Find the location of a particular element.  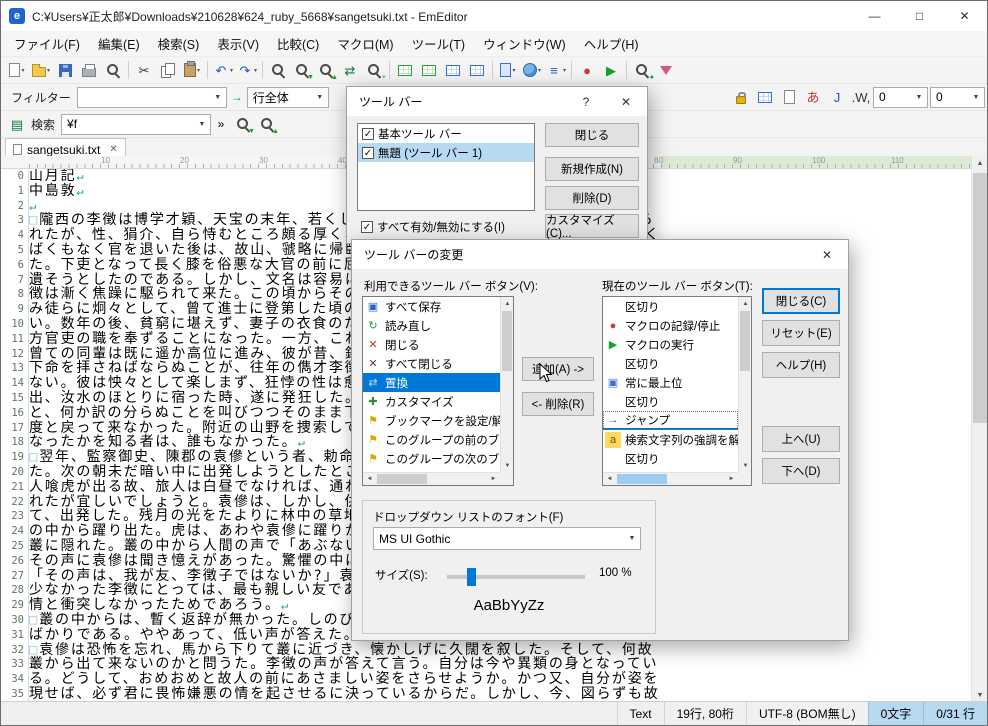

button-list-item: ✕ 閉じる is located at coordinates (431, 344).